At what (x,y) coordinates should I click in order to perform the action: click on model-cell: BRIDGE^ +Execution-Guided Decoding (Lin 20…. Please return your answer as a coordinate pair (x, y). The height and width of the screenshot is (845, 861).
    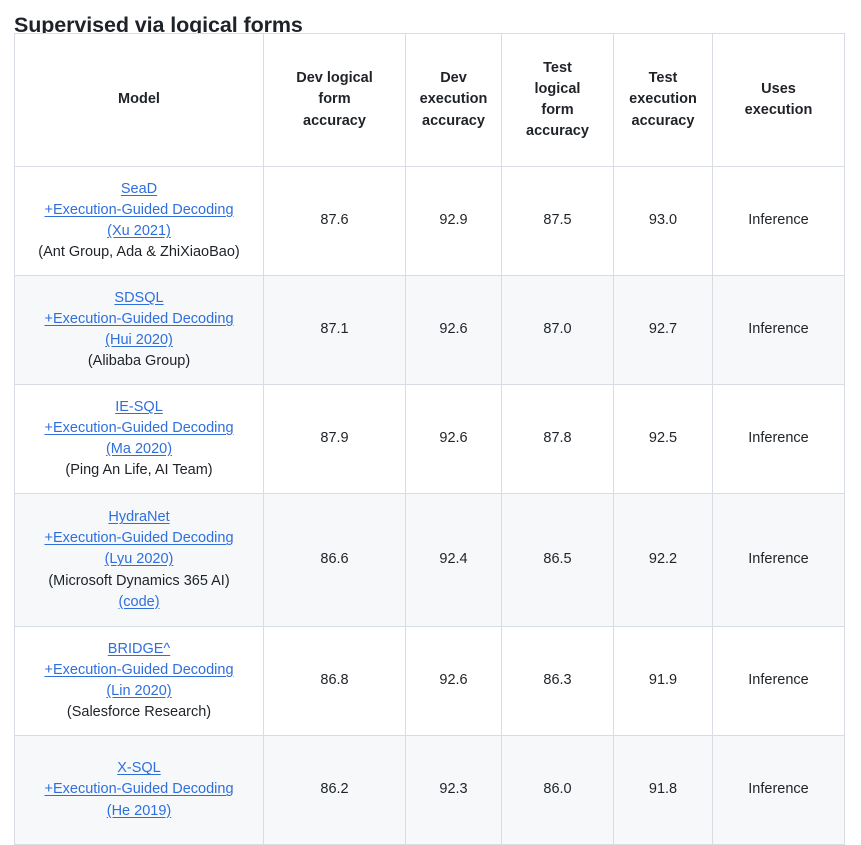
    Looking at the image, I should click on (139, 681).